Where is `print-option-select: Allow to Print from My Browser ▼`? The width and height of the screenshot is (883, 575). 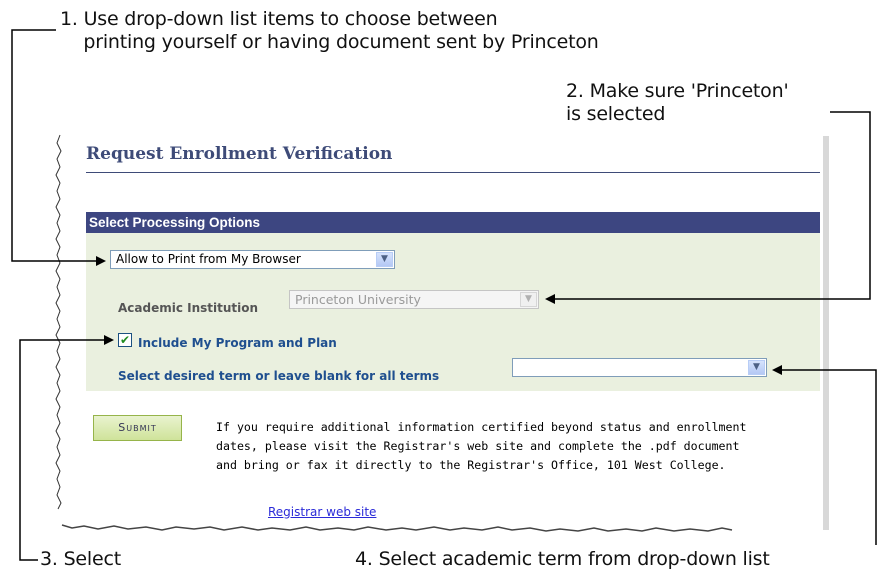 print-option-select: Allow to Print from My Browser ▼ is located at coordinates (252, 259).